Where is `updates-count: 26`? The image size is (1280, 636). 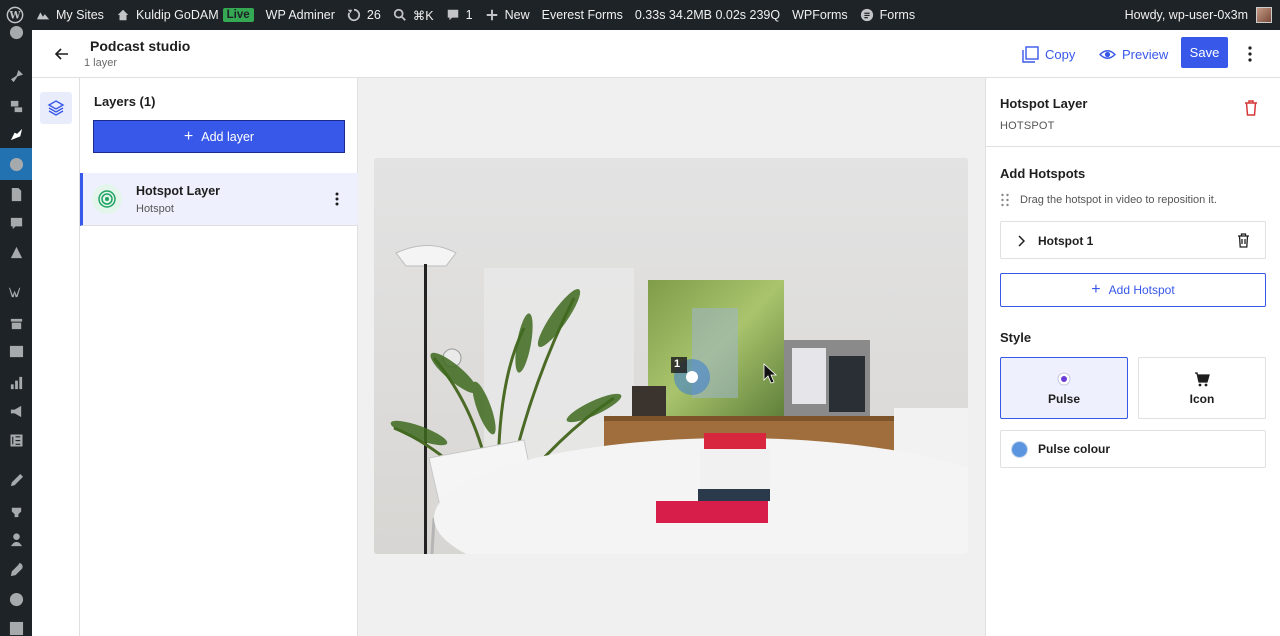 updates-count: 26 is located at coordinates (373, 15).